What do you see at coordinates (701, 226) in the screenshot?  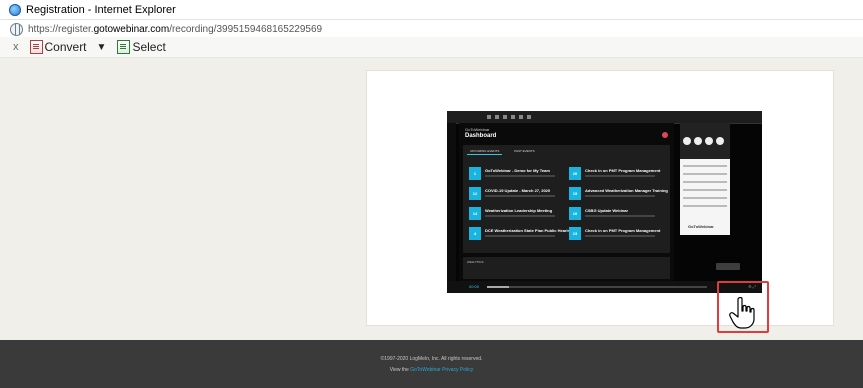 I see `right-pane-logo: GoToWebinar` at bounding box center [701, 226].